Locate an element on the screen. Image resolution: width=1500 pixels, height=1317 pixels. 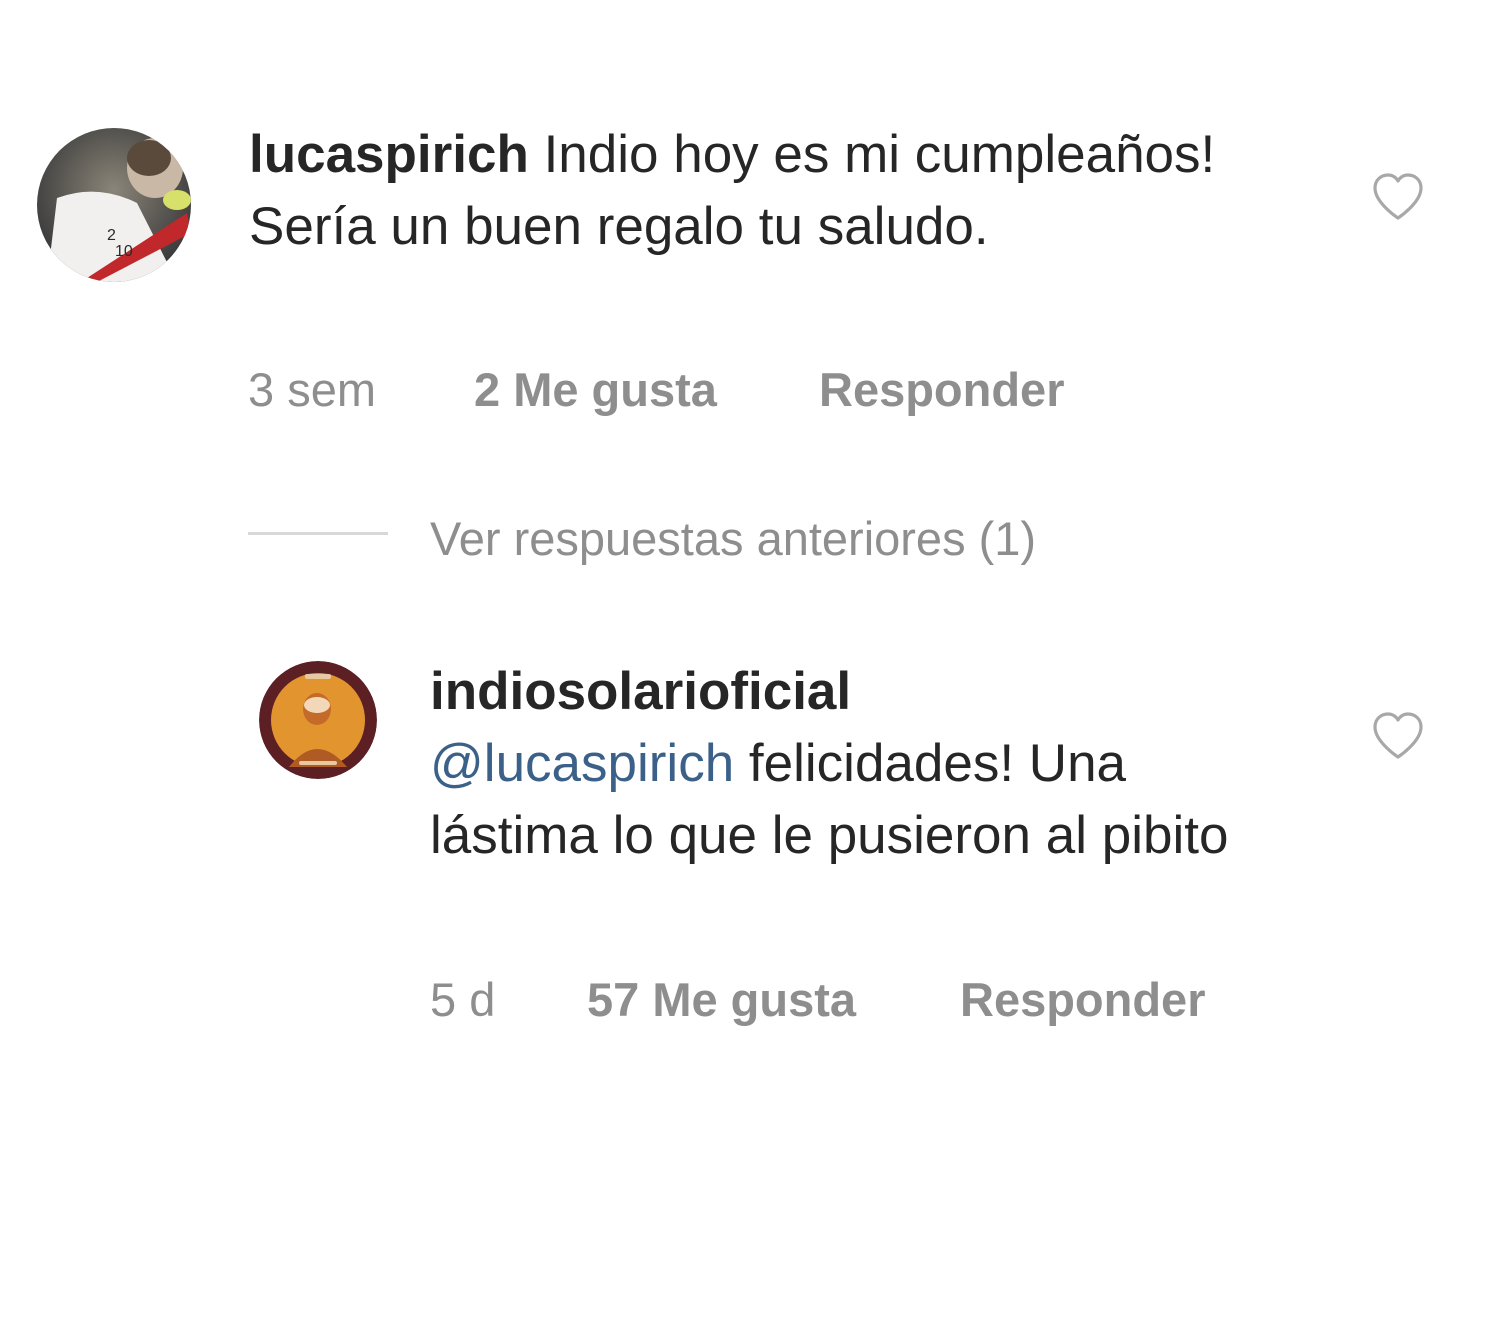
svg-text: 2 is located at coordinates (111, 235).